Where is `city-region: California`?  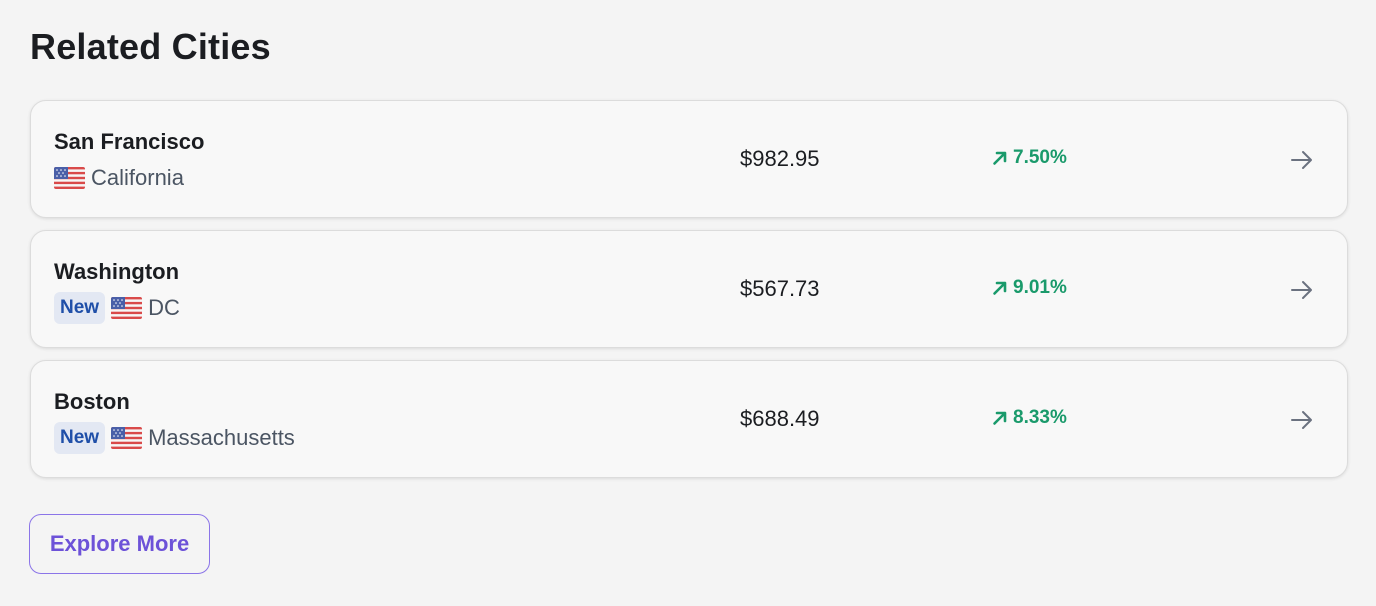
city-region: California is located at coordinates (137, 177).